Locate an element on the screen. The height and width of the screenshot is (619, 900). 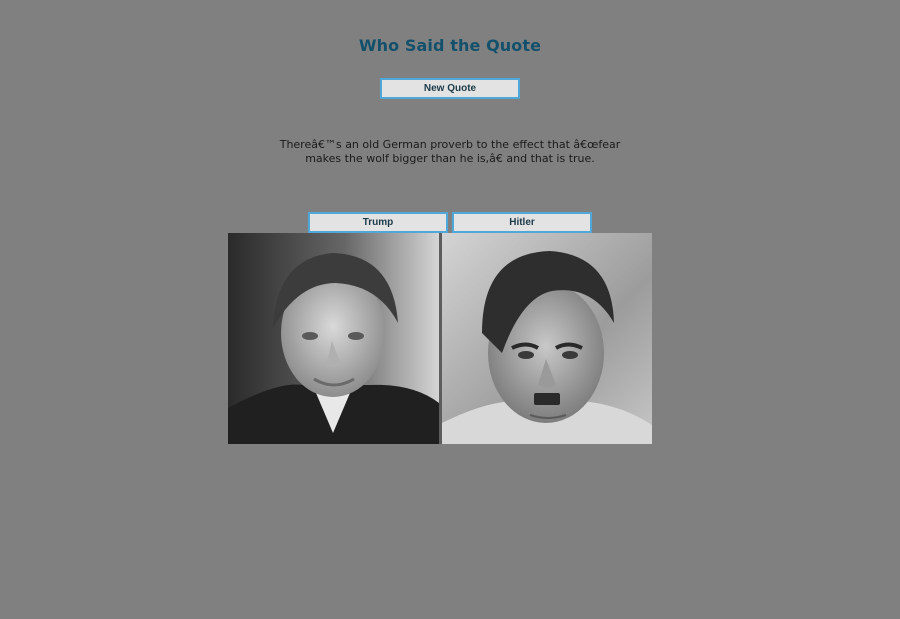
trump-portrait-svg is located at coordinates (333, 338).